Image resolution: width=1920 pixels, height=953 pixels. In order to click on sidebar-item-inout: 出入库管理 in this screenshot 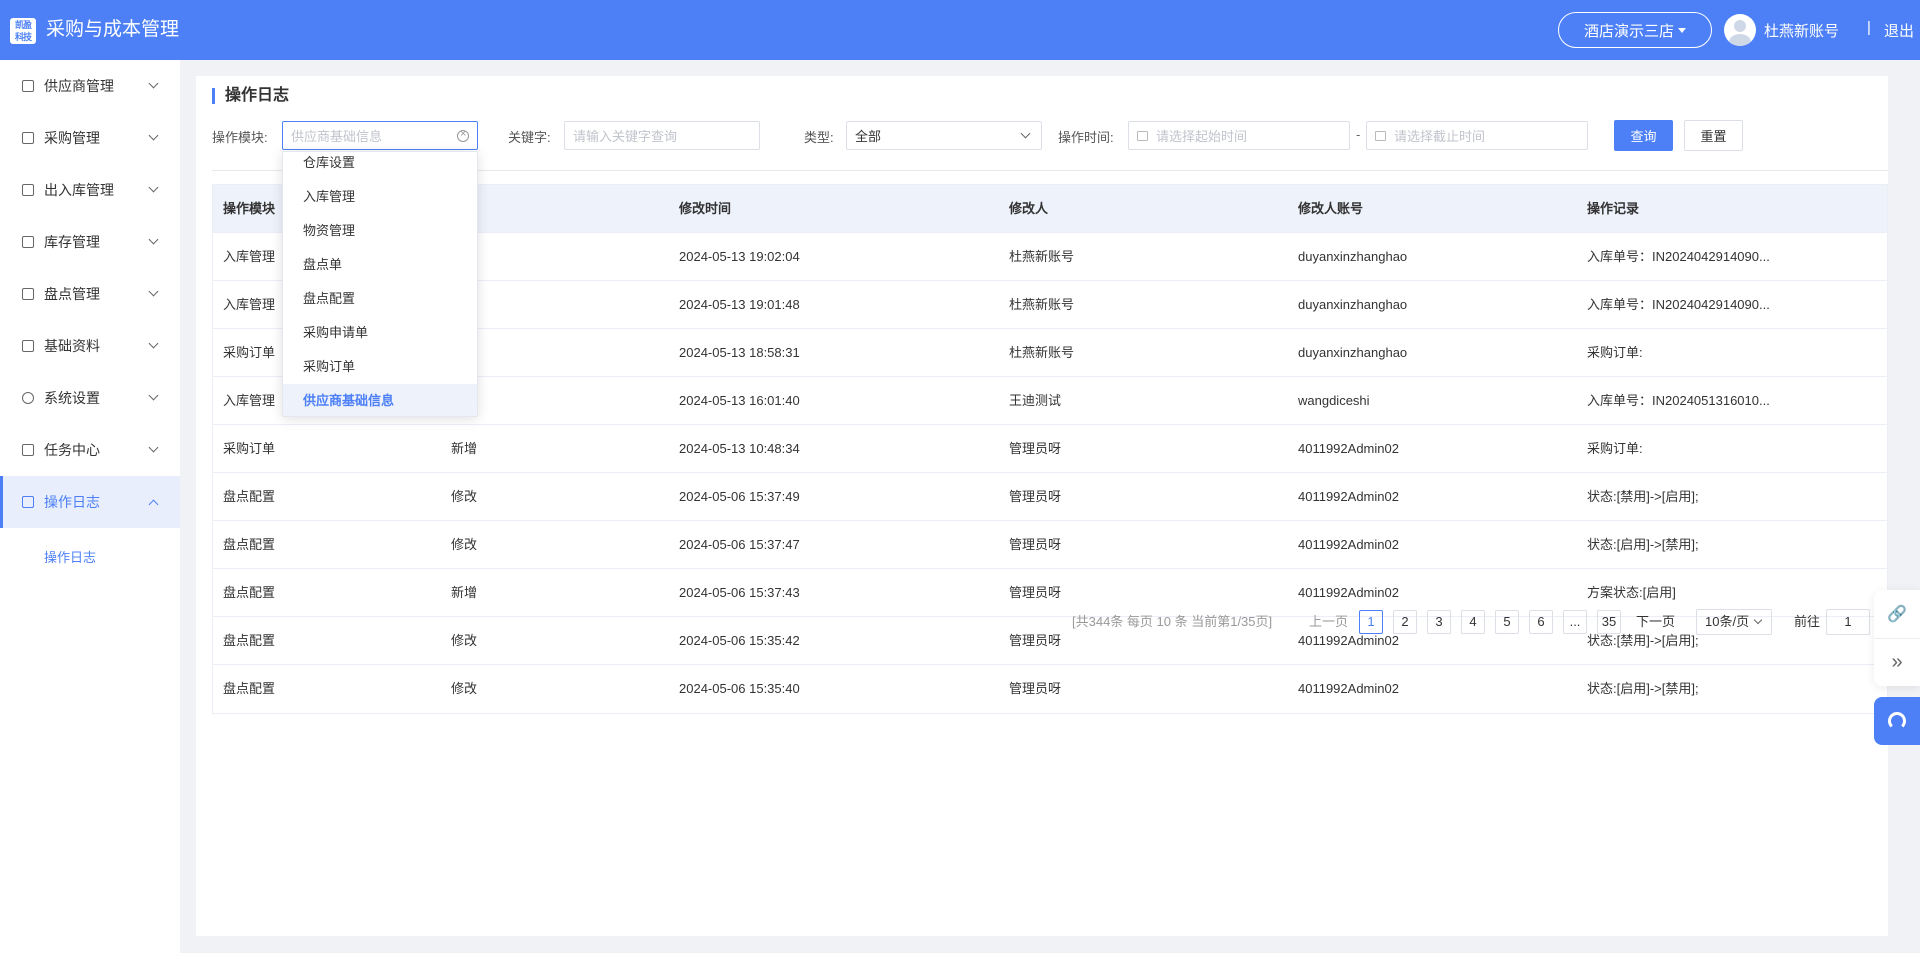, I will do `click(90, 190)`.